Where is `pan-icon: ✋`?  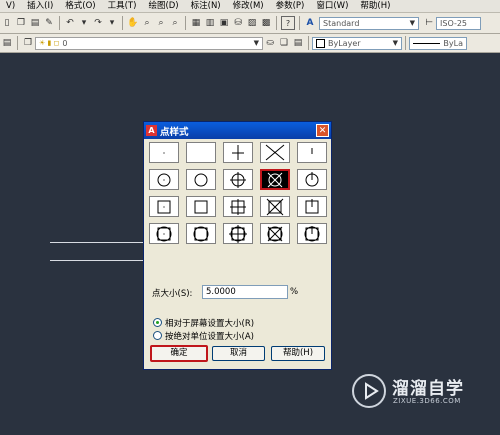
pan-icon: ✋ is located at coordinates (133, 23).